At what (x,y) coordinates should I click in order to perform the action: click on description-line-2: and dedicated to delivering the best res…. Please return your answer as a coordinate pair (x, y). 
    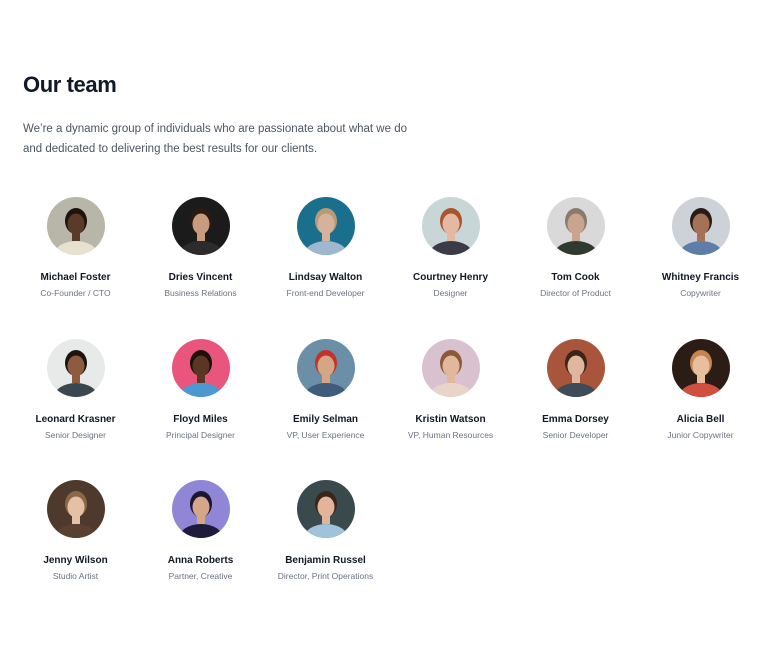
    Looking at the image, I should click on (170, 148).